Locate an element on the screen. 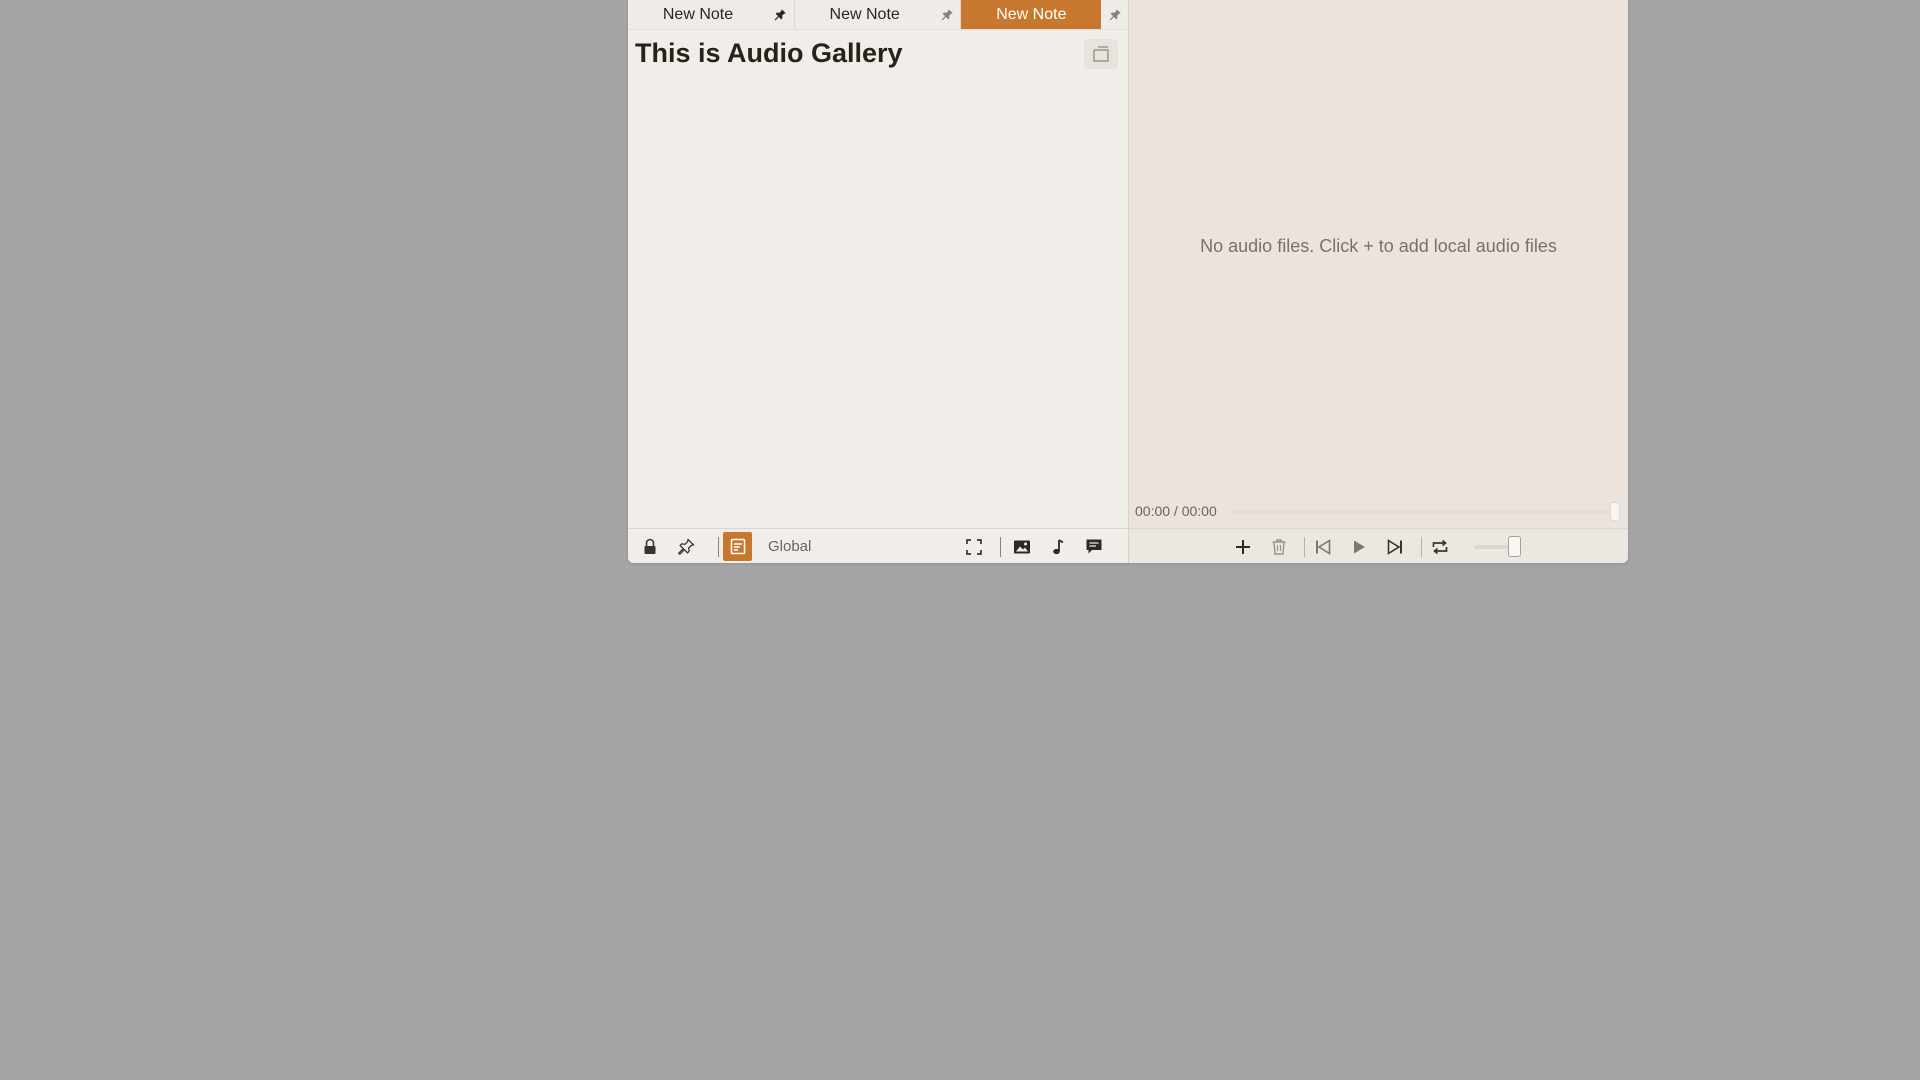 The width and height of the screenshot is (1920, 1080). tab-new-note-2: New Note is located at coordinates (878, 14).